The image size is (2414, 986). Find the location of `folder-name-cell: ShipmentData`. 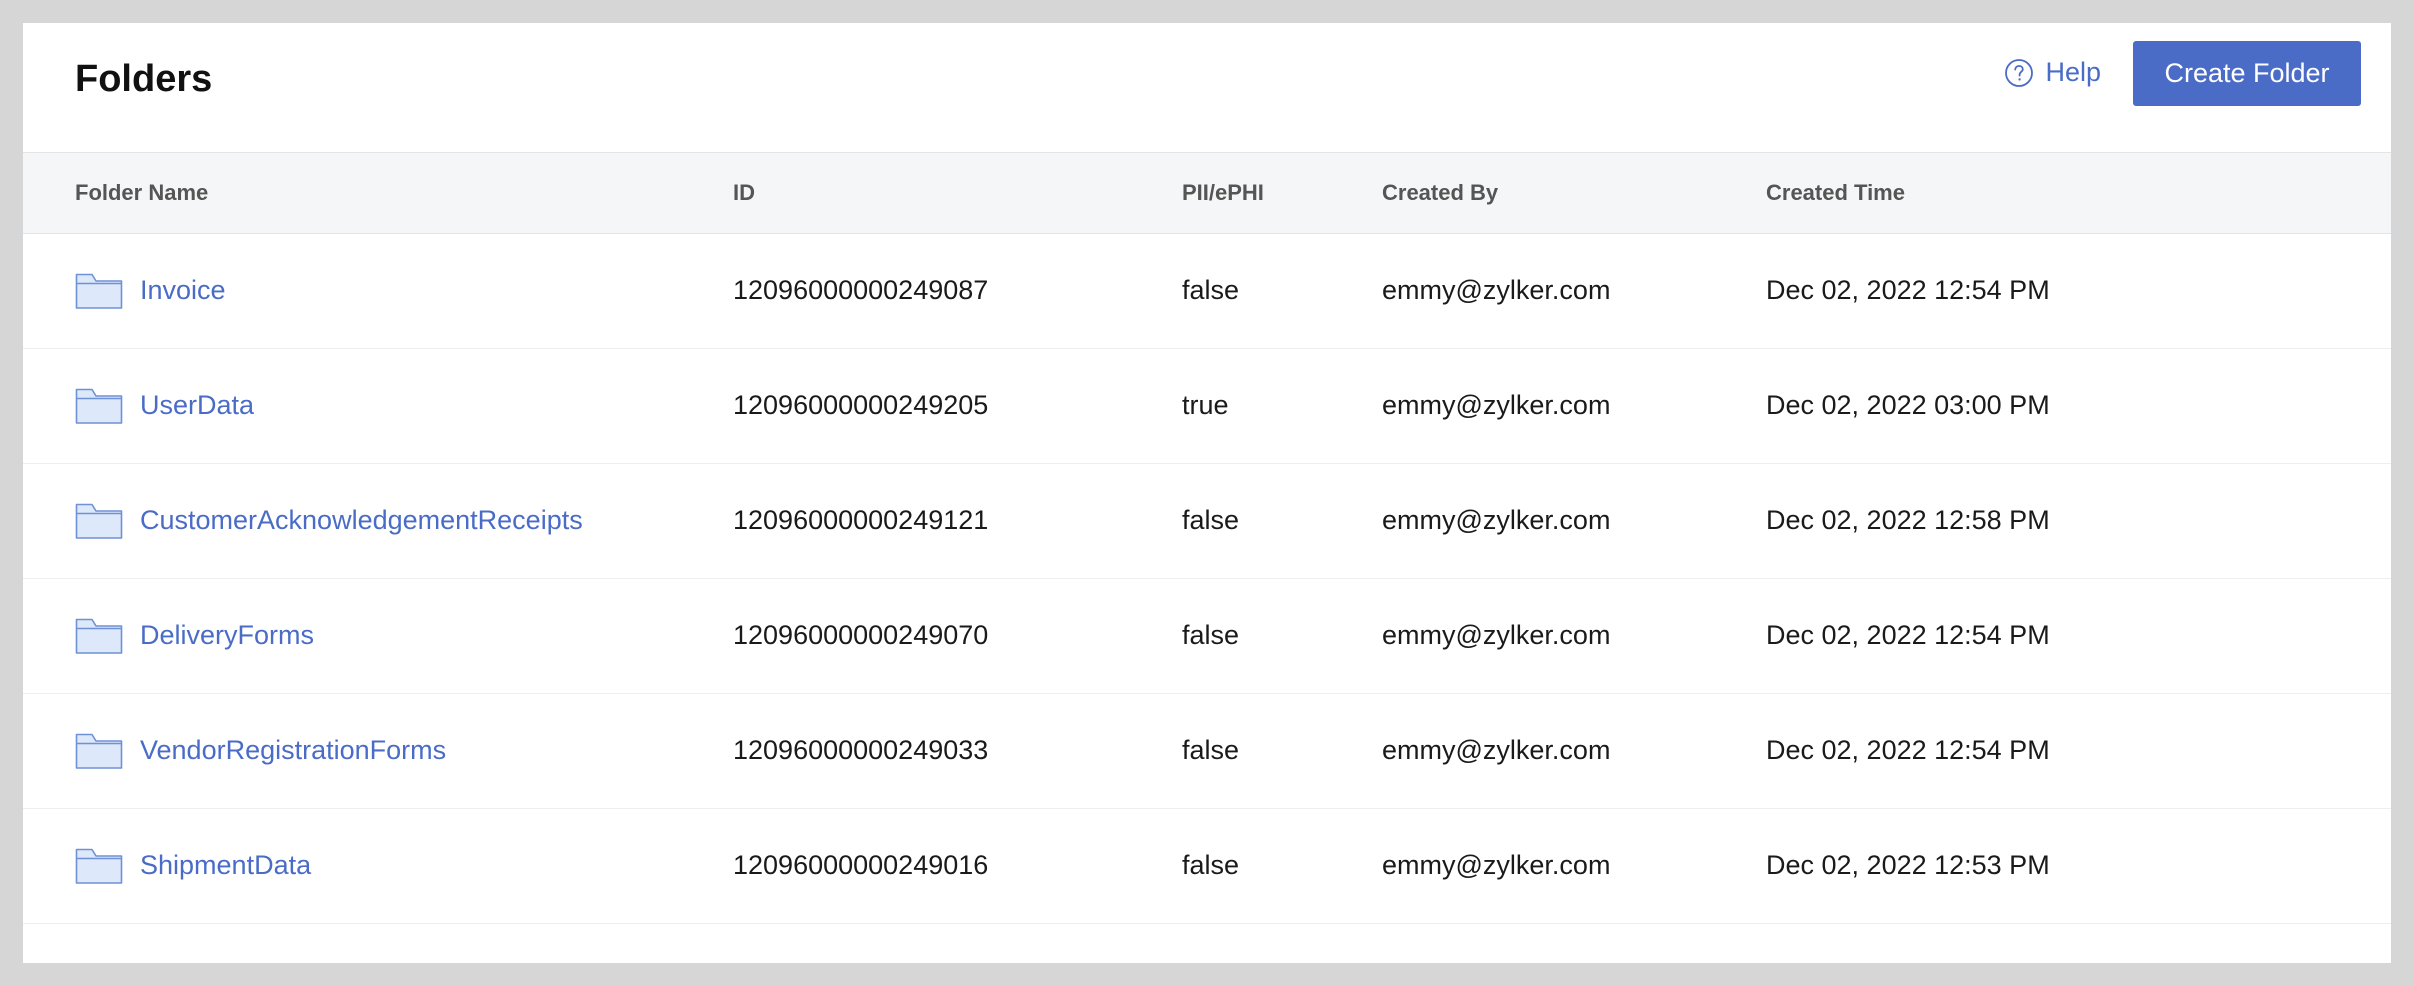

folder-name-cell: ShipmentData is located at coordinates (378, 865).